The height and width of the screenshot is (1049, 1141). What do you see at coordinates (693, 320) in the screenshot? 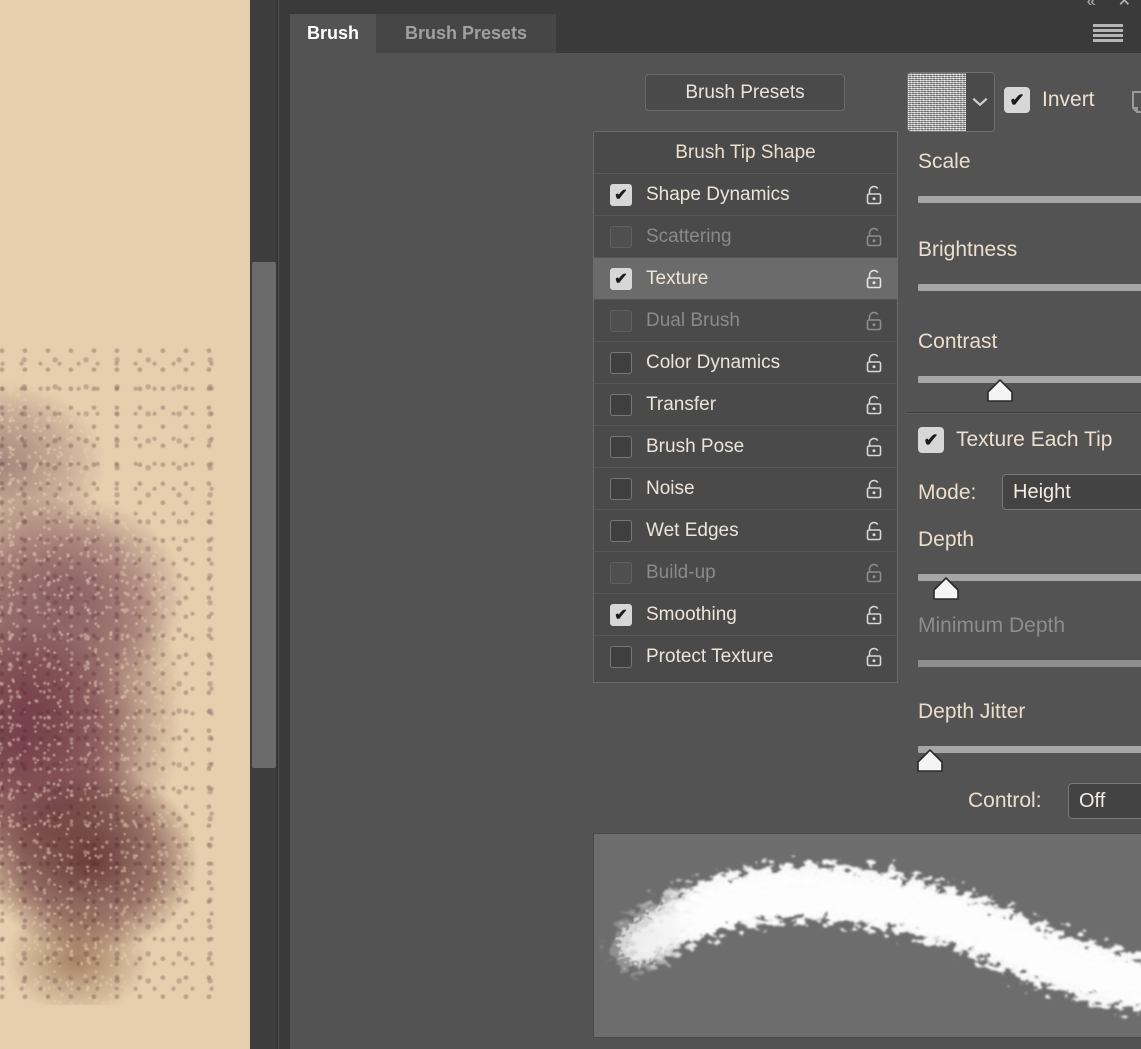
I see `option-label: Dual Brush` at bounding box center [693, 320].